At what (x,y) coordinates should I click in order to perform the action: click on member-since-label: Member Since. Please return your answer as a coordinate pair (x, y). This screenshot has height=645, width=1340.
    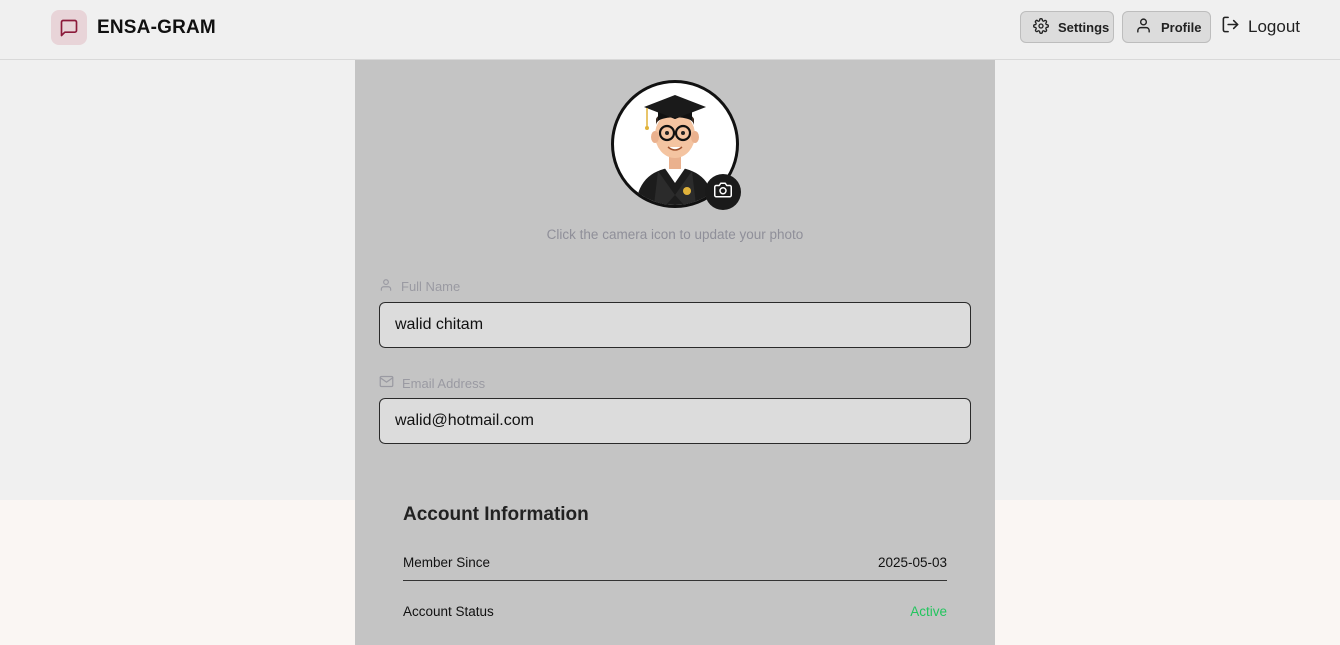
    Looking at the image, I should click on (447, 562).